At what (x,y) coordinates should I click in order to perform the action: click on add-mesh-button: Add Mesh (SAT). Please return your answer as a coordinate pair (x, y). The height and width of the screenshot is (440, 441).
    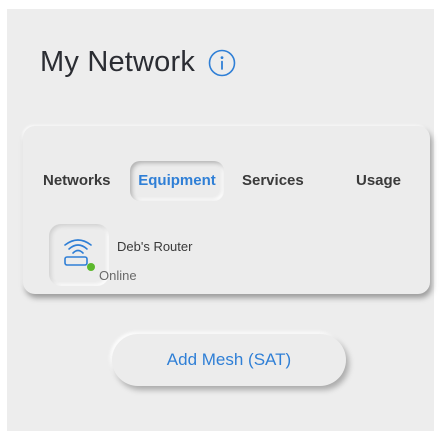
    Looking at the image, I should click on (229, 360).